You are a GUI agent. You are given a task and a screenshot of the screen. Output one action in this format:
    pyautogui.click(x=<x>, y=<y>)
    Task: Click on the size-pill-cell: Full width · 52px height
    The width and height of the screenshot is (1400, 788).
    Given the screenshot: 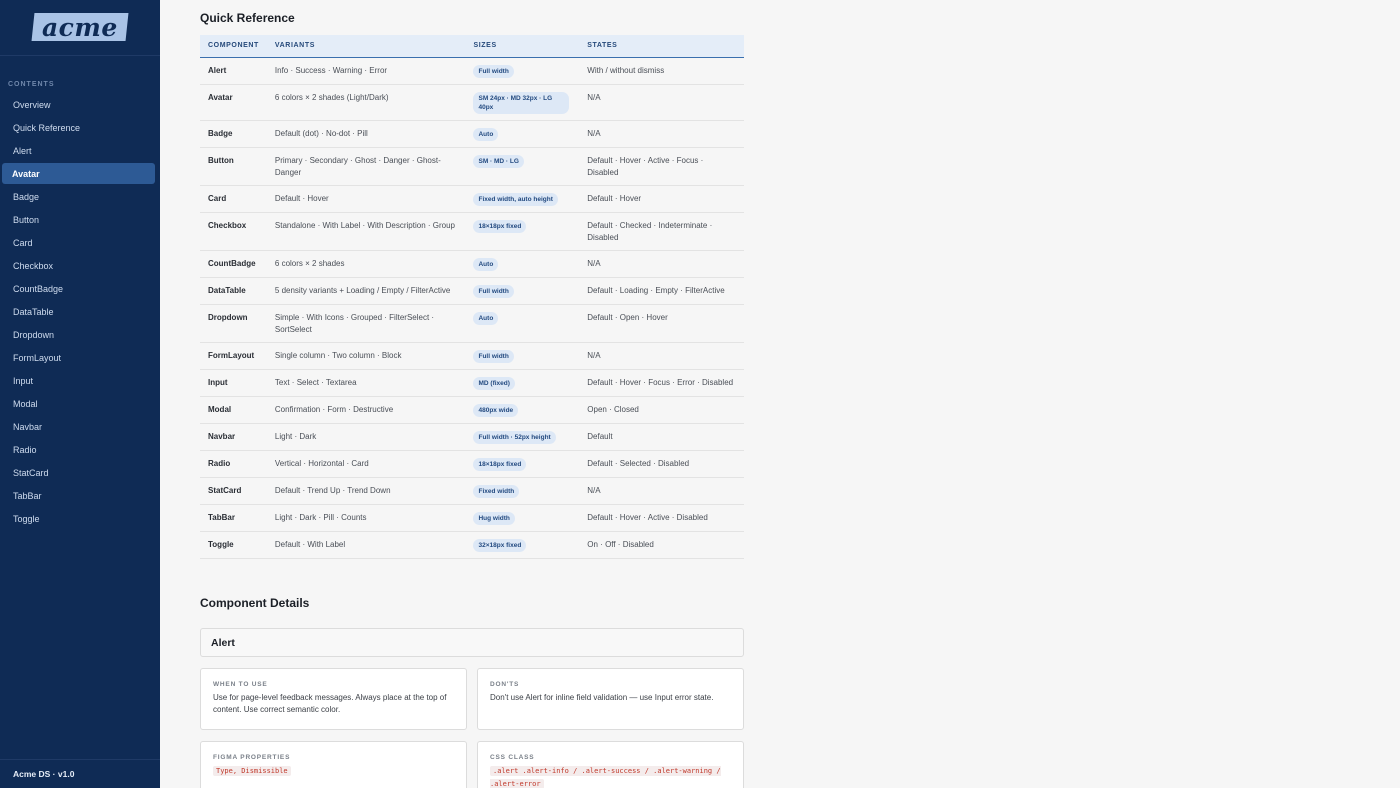 What is the action you would take?
    pyautogui.click(x=522, y=437)
    